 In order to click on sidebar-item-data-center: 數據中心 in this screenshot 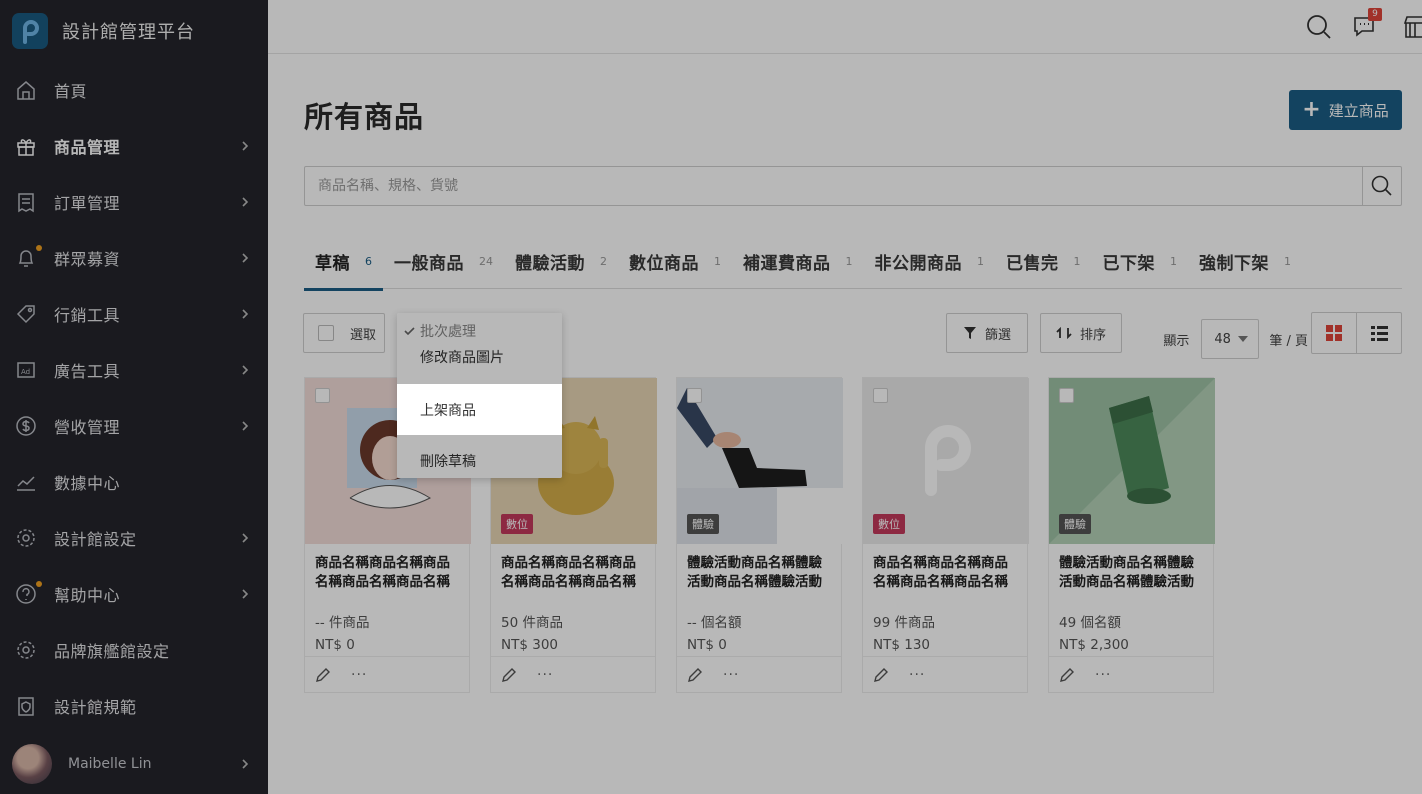, I will do `click(134, 482)`.